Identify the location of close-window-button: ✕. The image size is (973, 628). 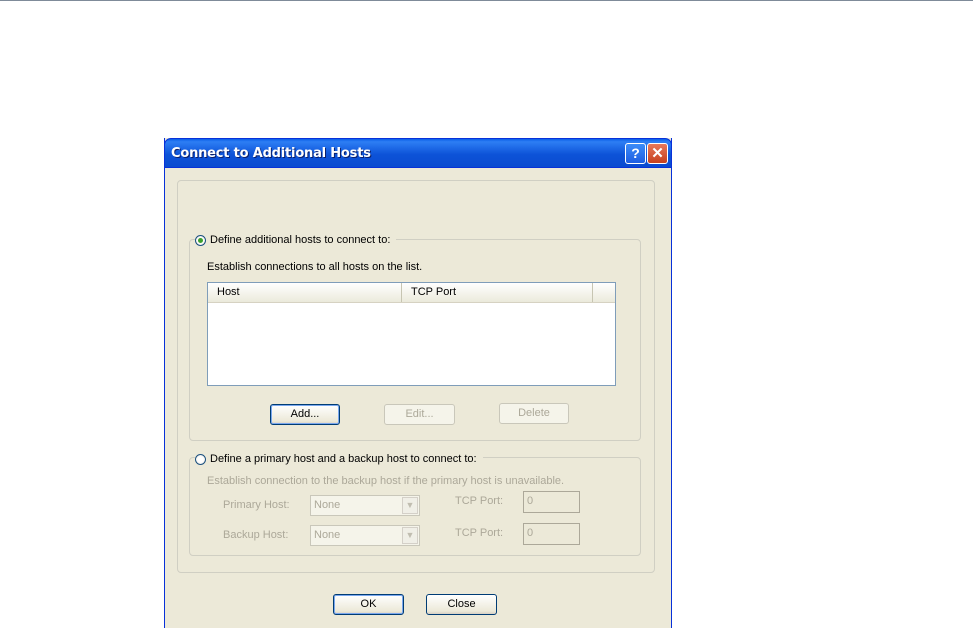
(657, 153).